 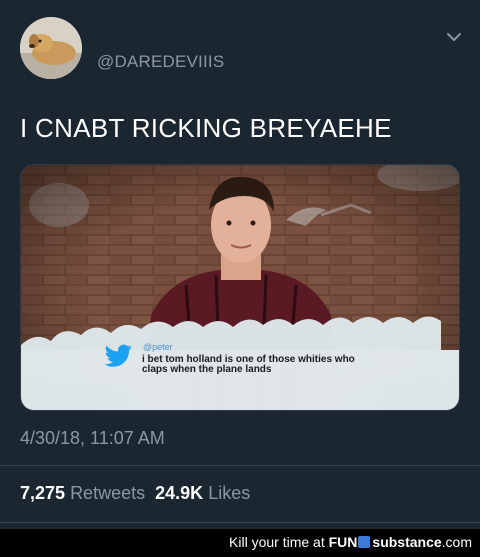 I want to click on watermark-tagline: Kill your time at, so click(x=277, y=542).